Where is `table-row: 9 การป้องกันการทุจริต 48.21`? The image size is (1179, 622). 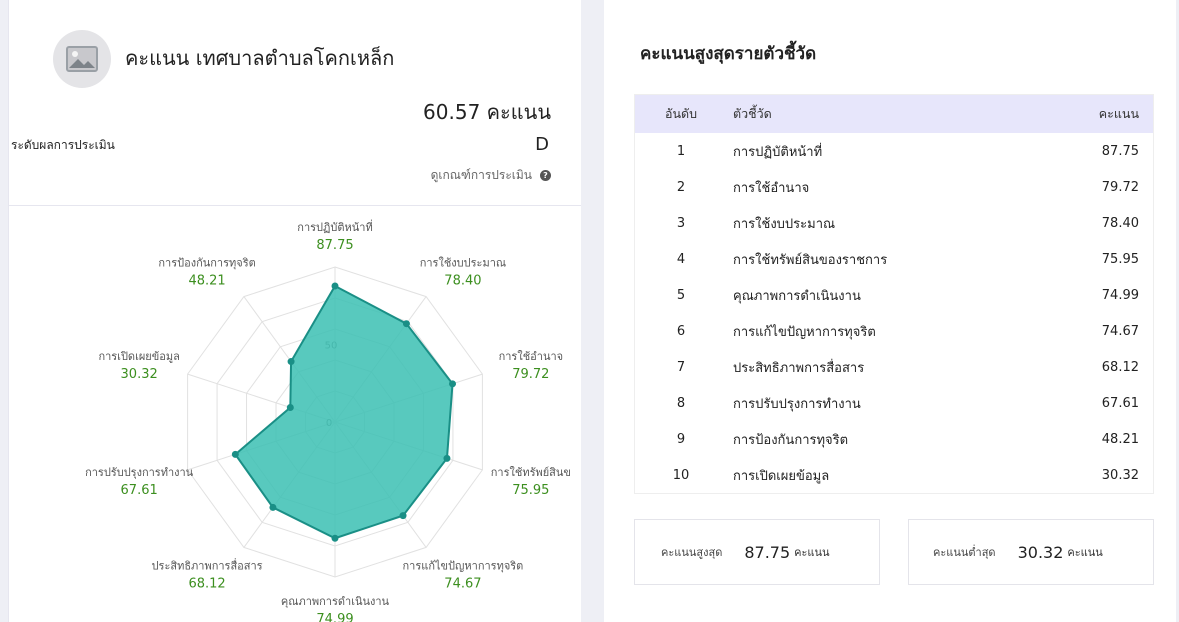 table-row: 9 การป้องกันการทุจริต 48.21 is located at coordinates (894, 439).